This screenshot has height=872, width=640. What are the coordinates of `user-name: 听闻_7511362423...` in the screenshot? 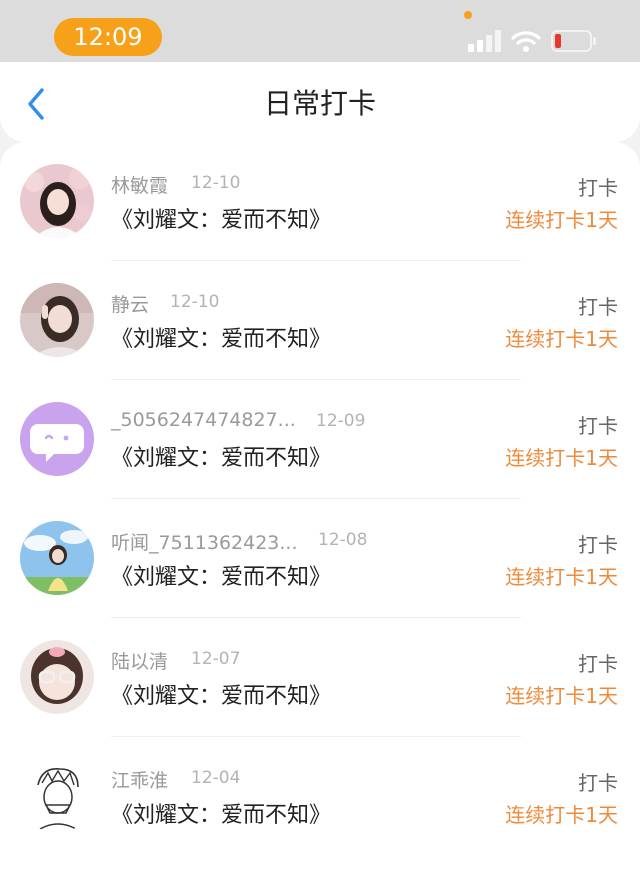 It's located at (204, 543).